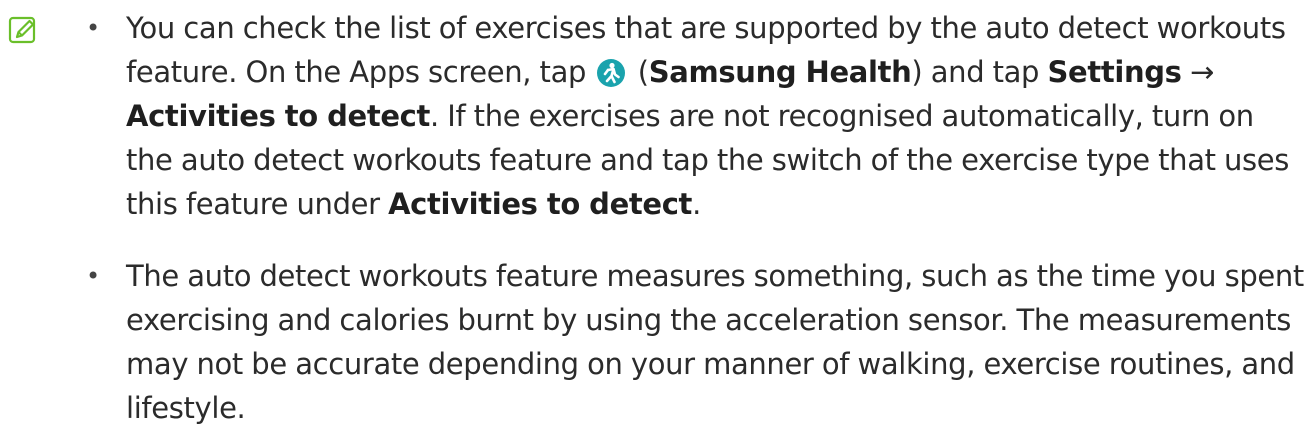 The width and height of the screenshot is (1313, 441). Describe the element at coordinates (639, 72) in the screenshot. I see `note-text: (` at that location.